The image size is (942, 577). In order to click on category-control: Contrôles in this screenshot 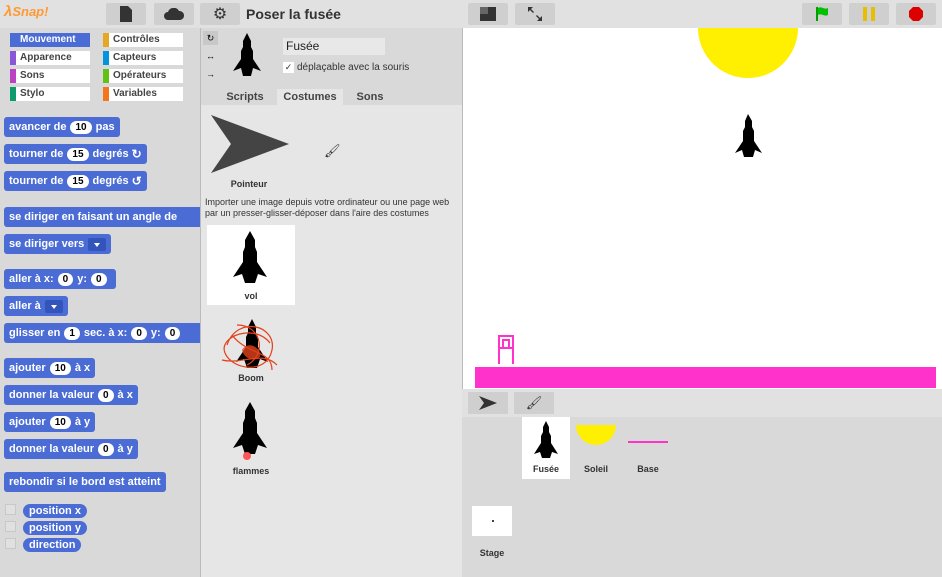, I will do `click(143, 40)`.